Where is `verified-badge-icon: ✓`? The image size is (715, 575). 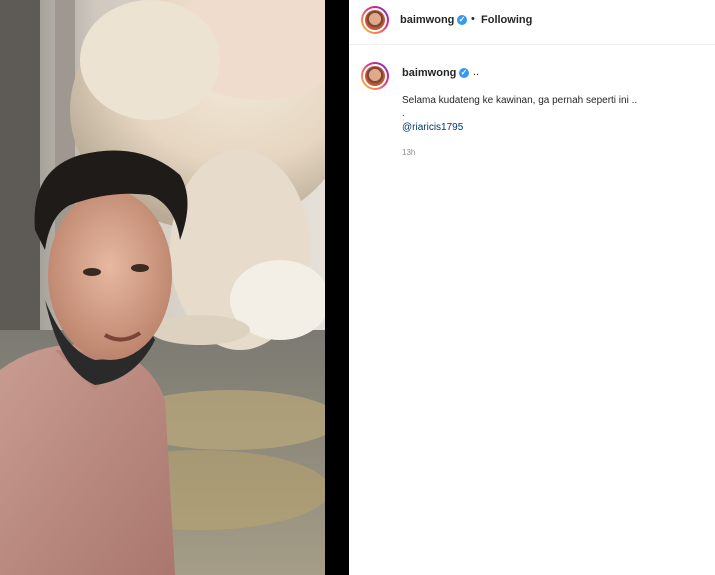
verified-badge-icon: ✓ is located at coordinates (462, 20).